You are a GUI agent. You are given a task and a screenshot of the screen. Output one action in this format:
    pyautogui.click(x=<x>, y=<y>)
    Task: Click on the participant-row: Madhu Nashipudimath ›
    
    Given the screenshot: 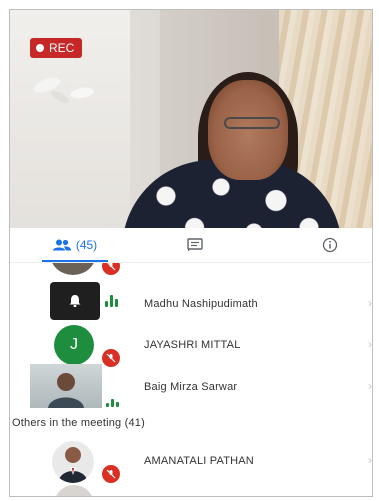 What is the action you would take?
    pyautogui.click(x=191, y=302)
    